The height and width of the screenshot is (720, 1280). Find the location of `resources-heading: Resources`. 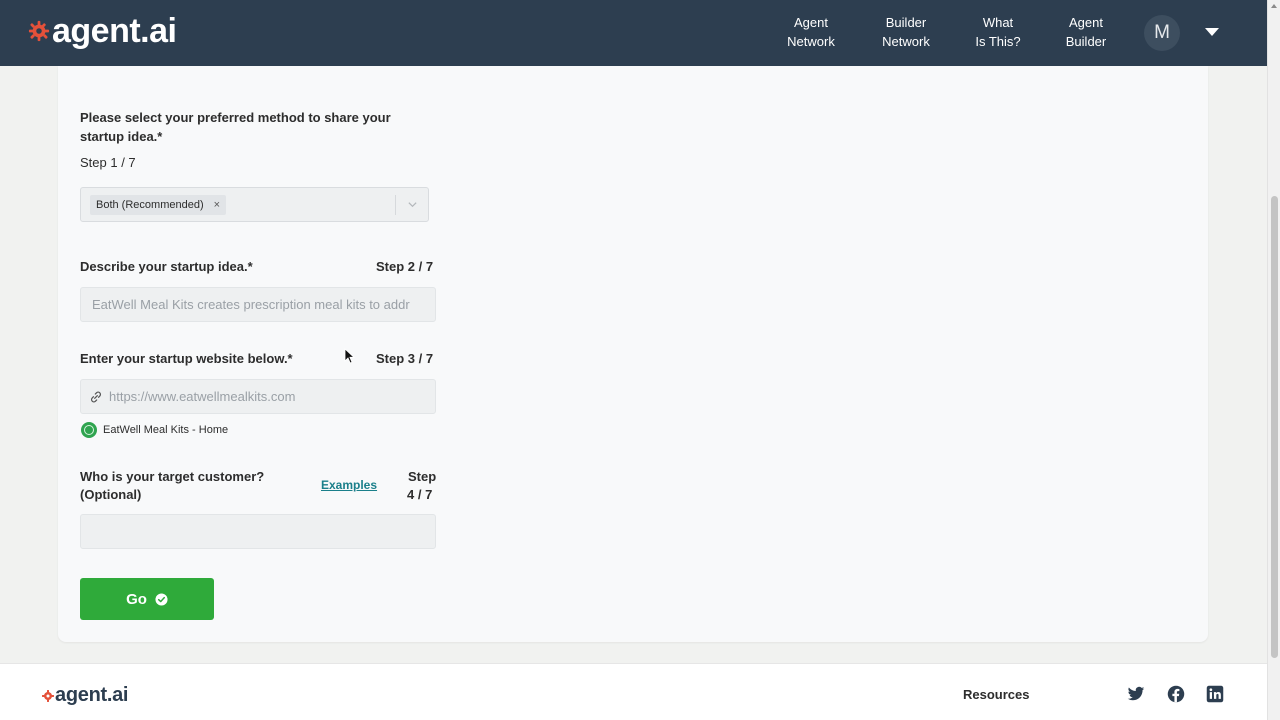

resources-heading: Resources is located at coordinates (996, 694).